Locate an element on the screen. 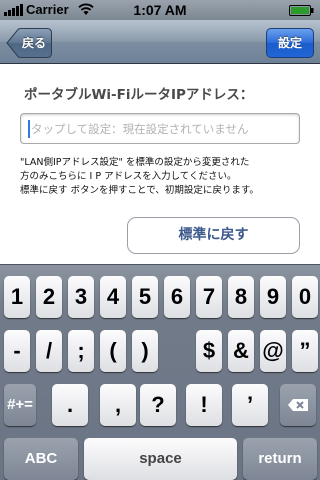 The width and height of the screenshot is (320, 480). key-exclamation: ! is located at coordinates (204, 405).